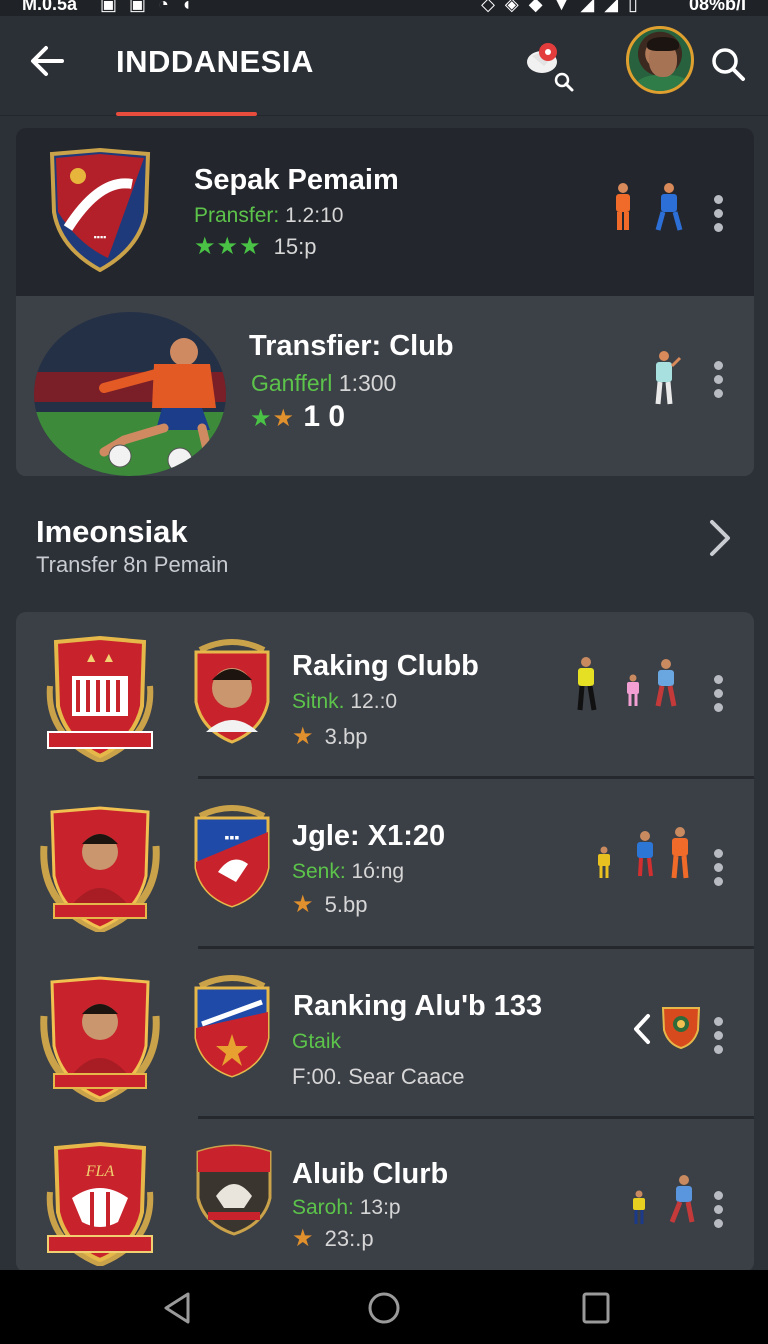 The width and height of the screenshot is (768, 1344). Describe the element at coordinates (130, 394) in the screenshot. I see `player-photo` at that location.